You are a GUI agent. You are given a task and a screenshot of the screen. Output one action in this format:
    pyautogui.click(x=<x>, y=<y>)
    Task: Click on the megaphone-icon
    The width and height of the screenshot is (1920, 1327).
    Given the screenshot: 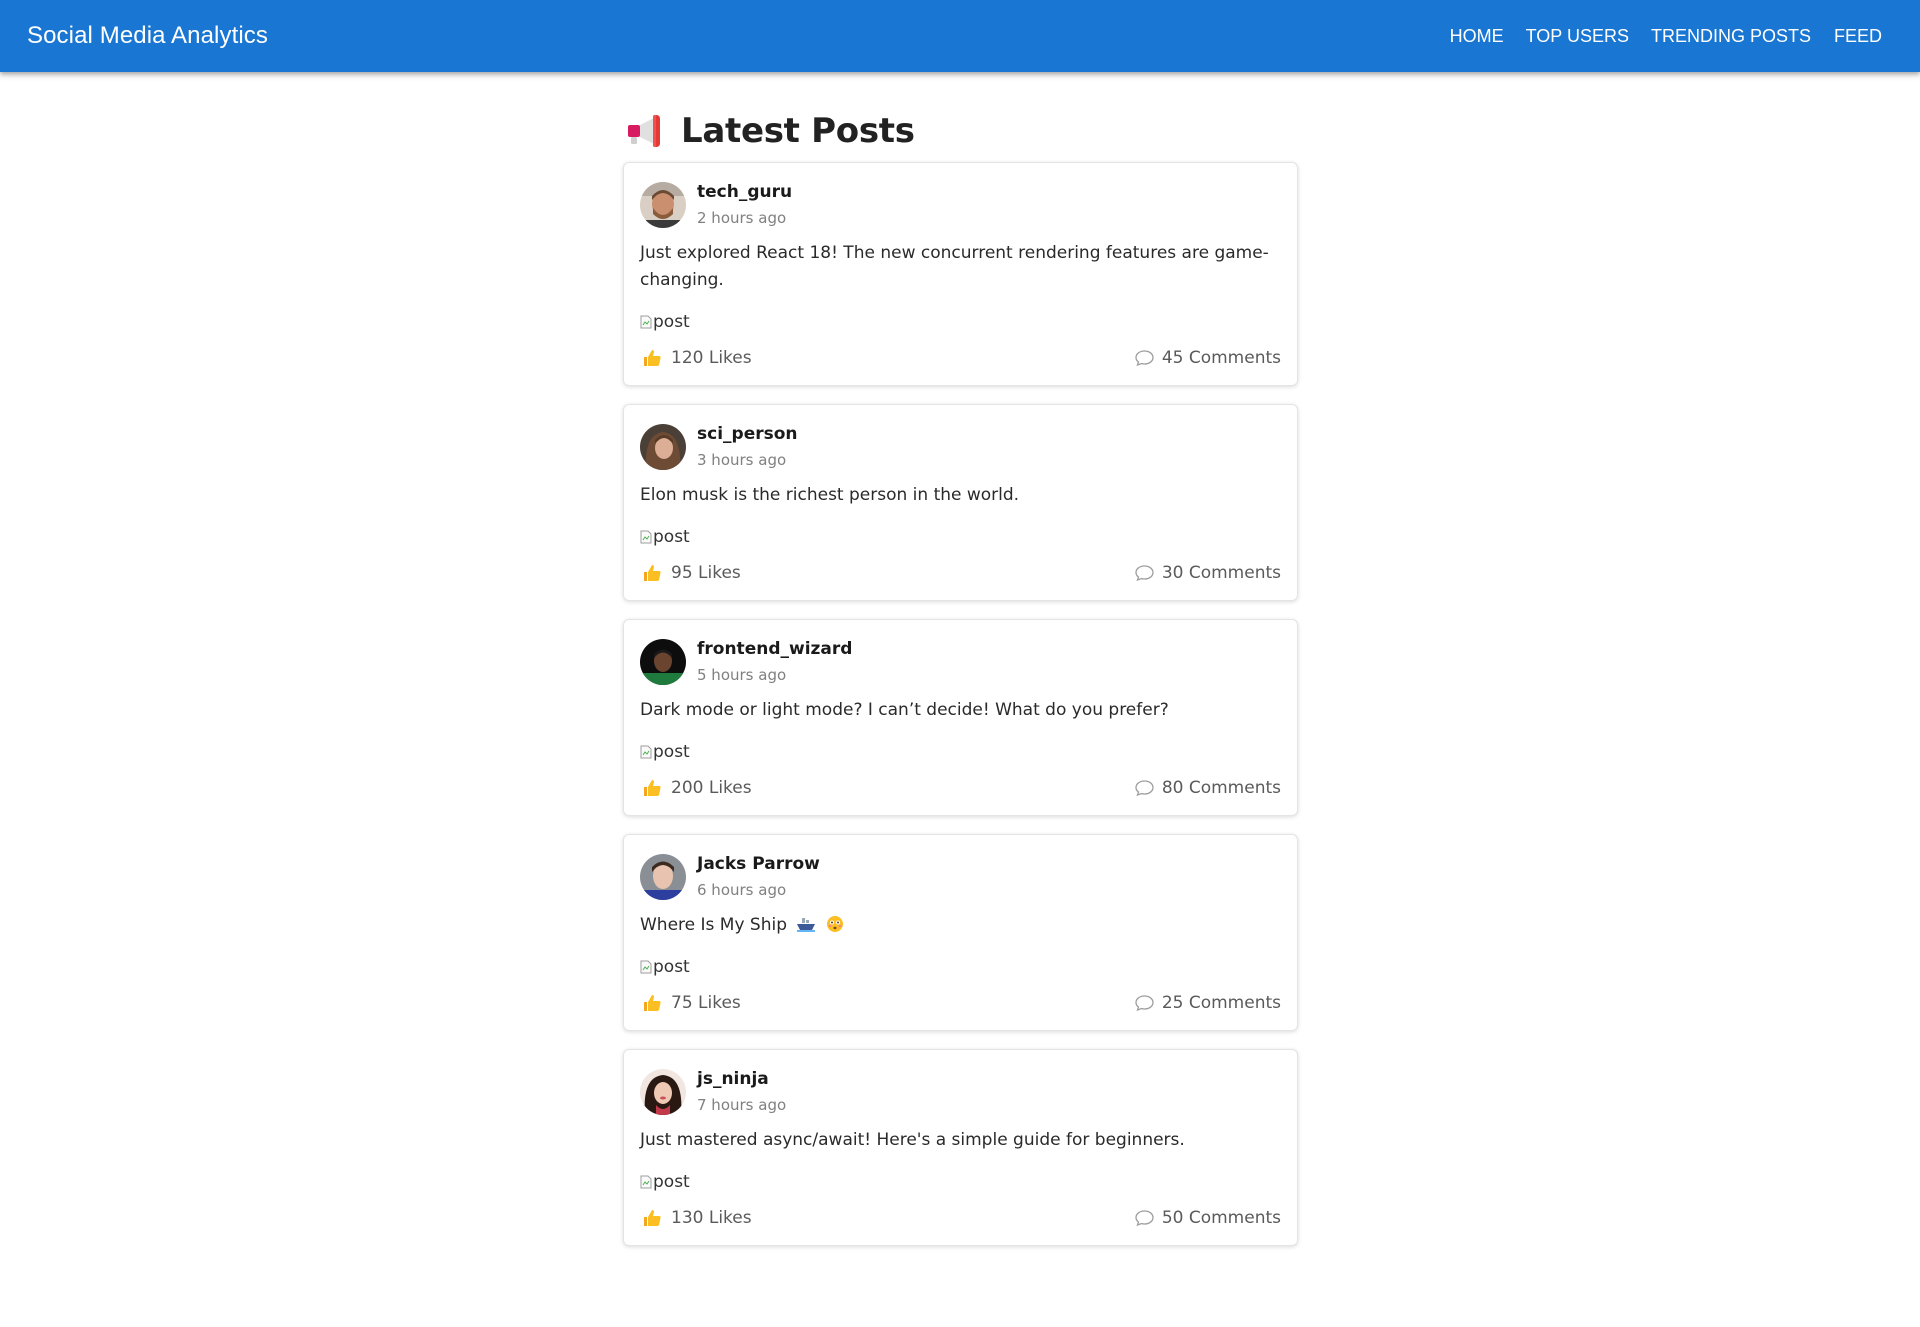 What is the action you would take?
    pyautogui.click(x=644, y=131)
    